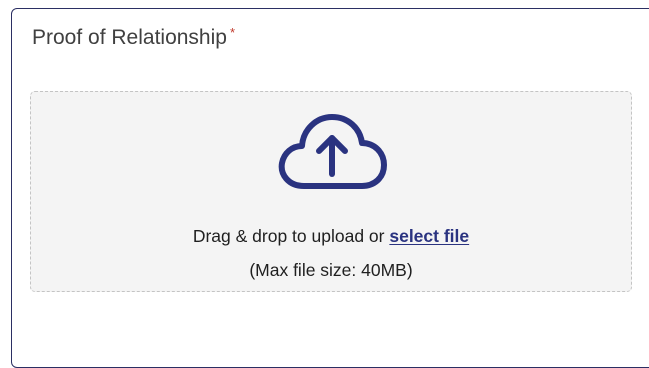 This screenshot has height=368, width=649. Describe the element at coordinates (332, 151) in the screenshot. I see `cloud-upload-icon` at that location.